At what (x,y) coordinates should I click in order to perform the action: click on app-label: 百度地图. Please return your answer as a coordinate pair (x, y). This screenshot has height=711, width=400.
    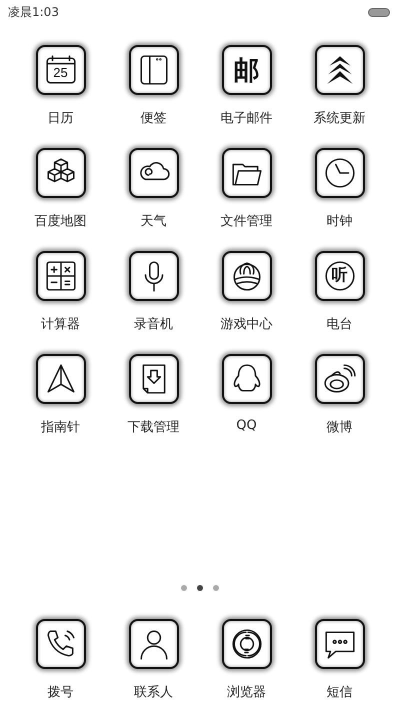
    Looking at the image, I should click on (60, 221).